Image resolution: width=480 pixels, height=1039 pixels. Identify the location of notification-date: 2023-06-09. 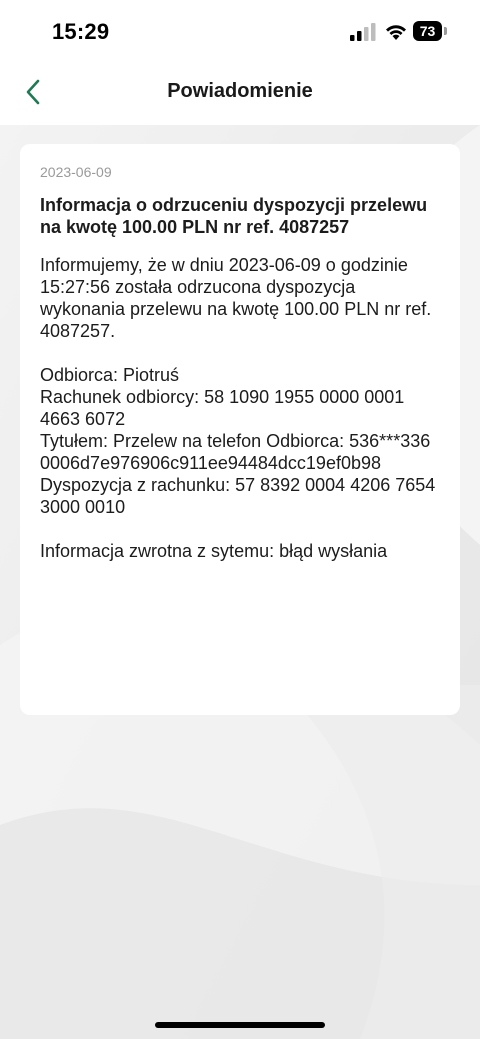
(76, 172).